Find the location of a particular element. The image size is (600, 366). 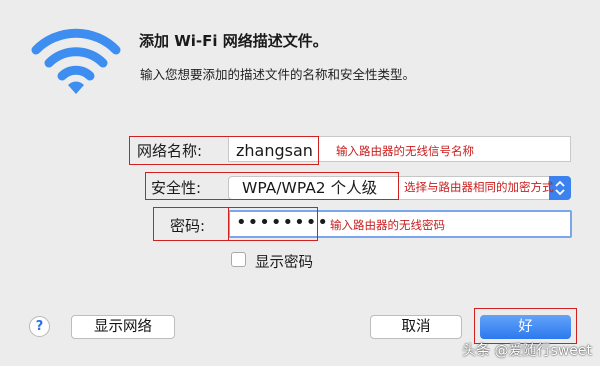

network-name-note: 输入路由器的无线信号名称 is located at coordinates (405, 151).